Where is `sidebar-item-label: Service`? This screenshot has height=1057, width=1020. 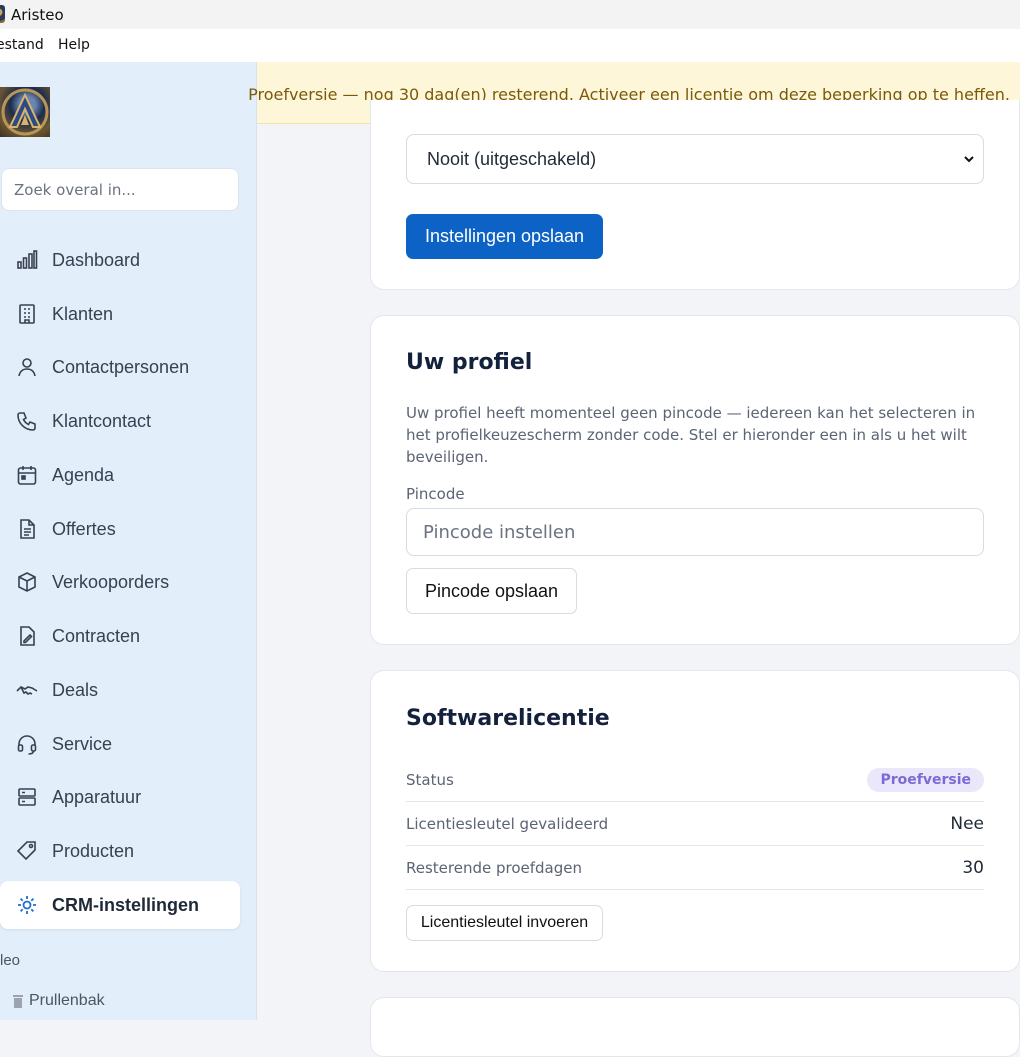 sidebar-item-label: Service is located at coordinates (82, 744).